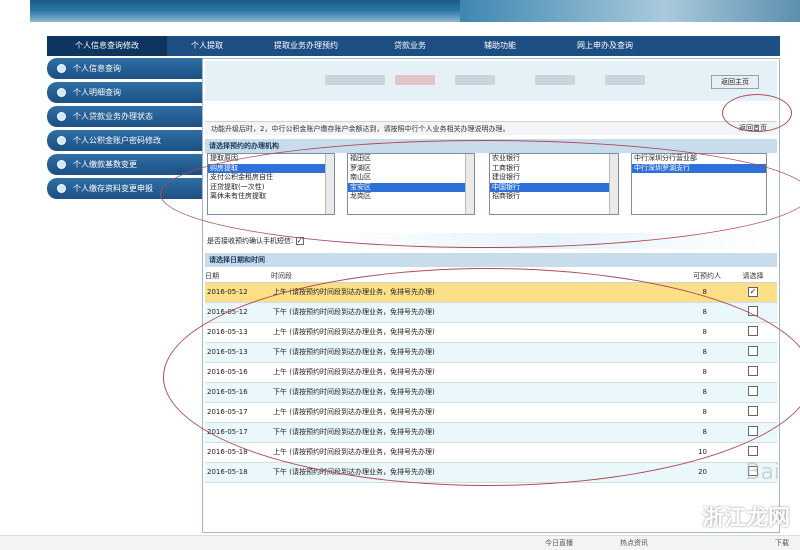 The image size is (800, 550). What do you see at coordinates (107, 46) in the screenshot?
I see `nav-tab-personal-info: 个人信息查询修改` at bounding box center [107, 46].